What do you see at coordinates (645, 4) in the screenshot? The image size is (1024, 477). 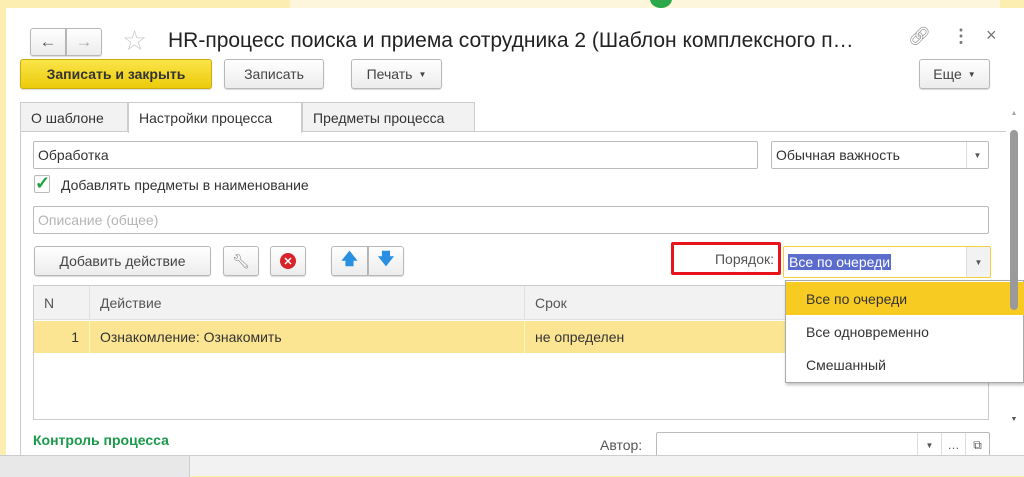 I see `background-strip` at bounding box center [645, 4].